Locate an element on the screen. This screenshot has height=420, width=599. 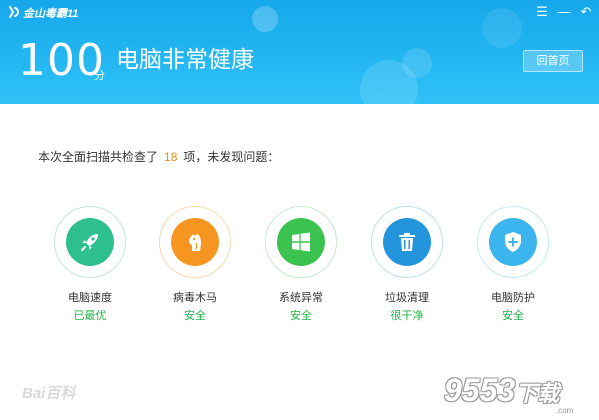
scan-summary: 本次全面扫描共检查了 18 项，未发现问题： is located at coordinates (158, 156).